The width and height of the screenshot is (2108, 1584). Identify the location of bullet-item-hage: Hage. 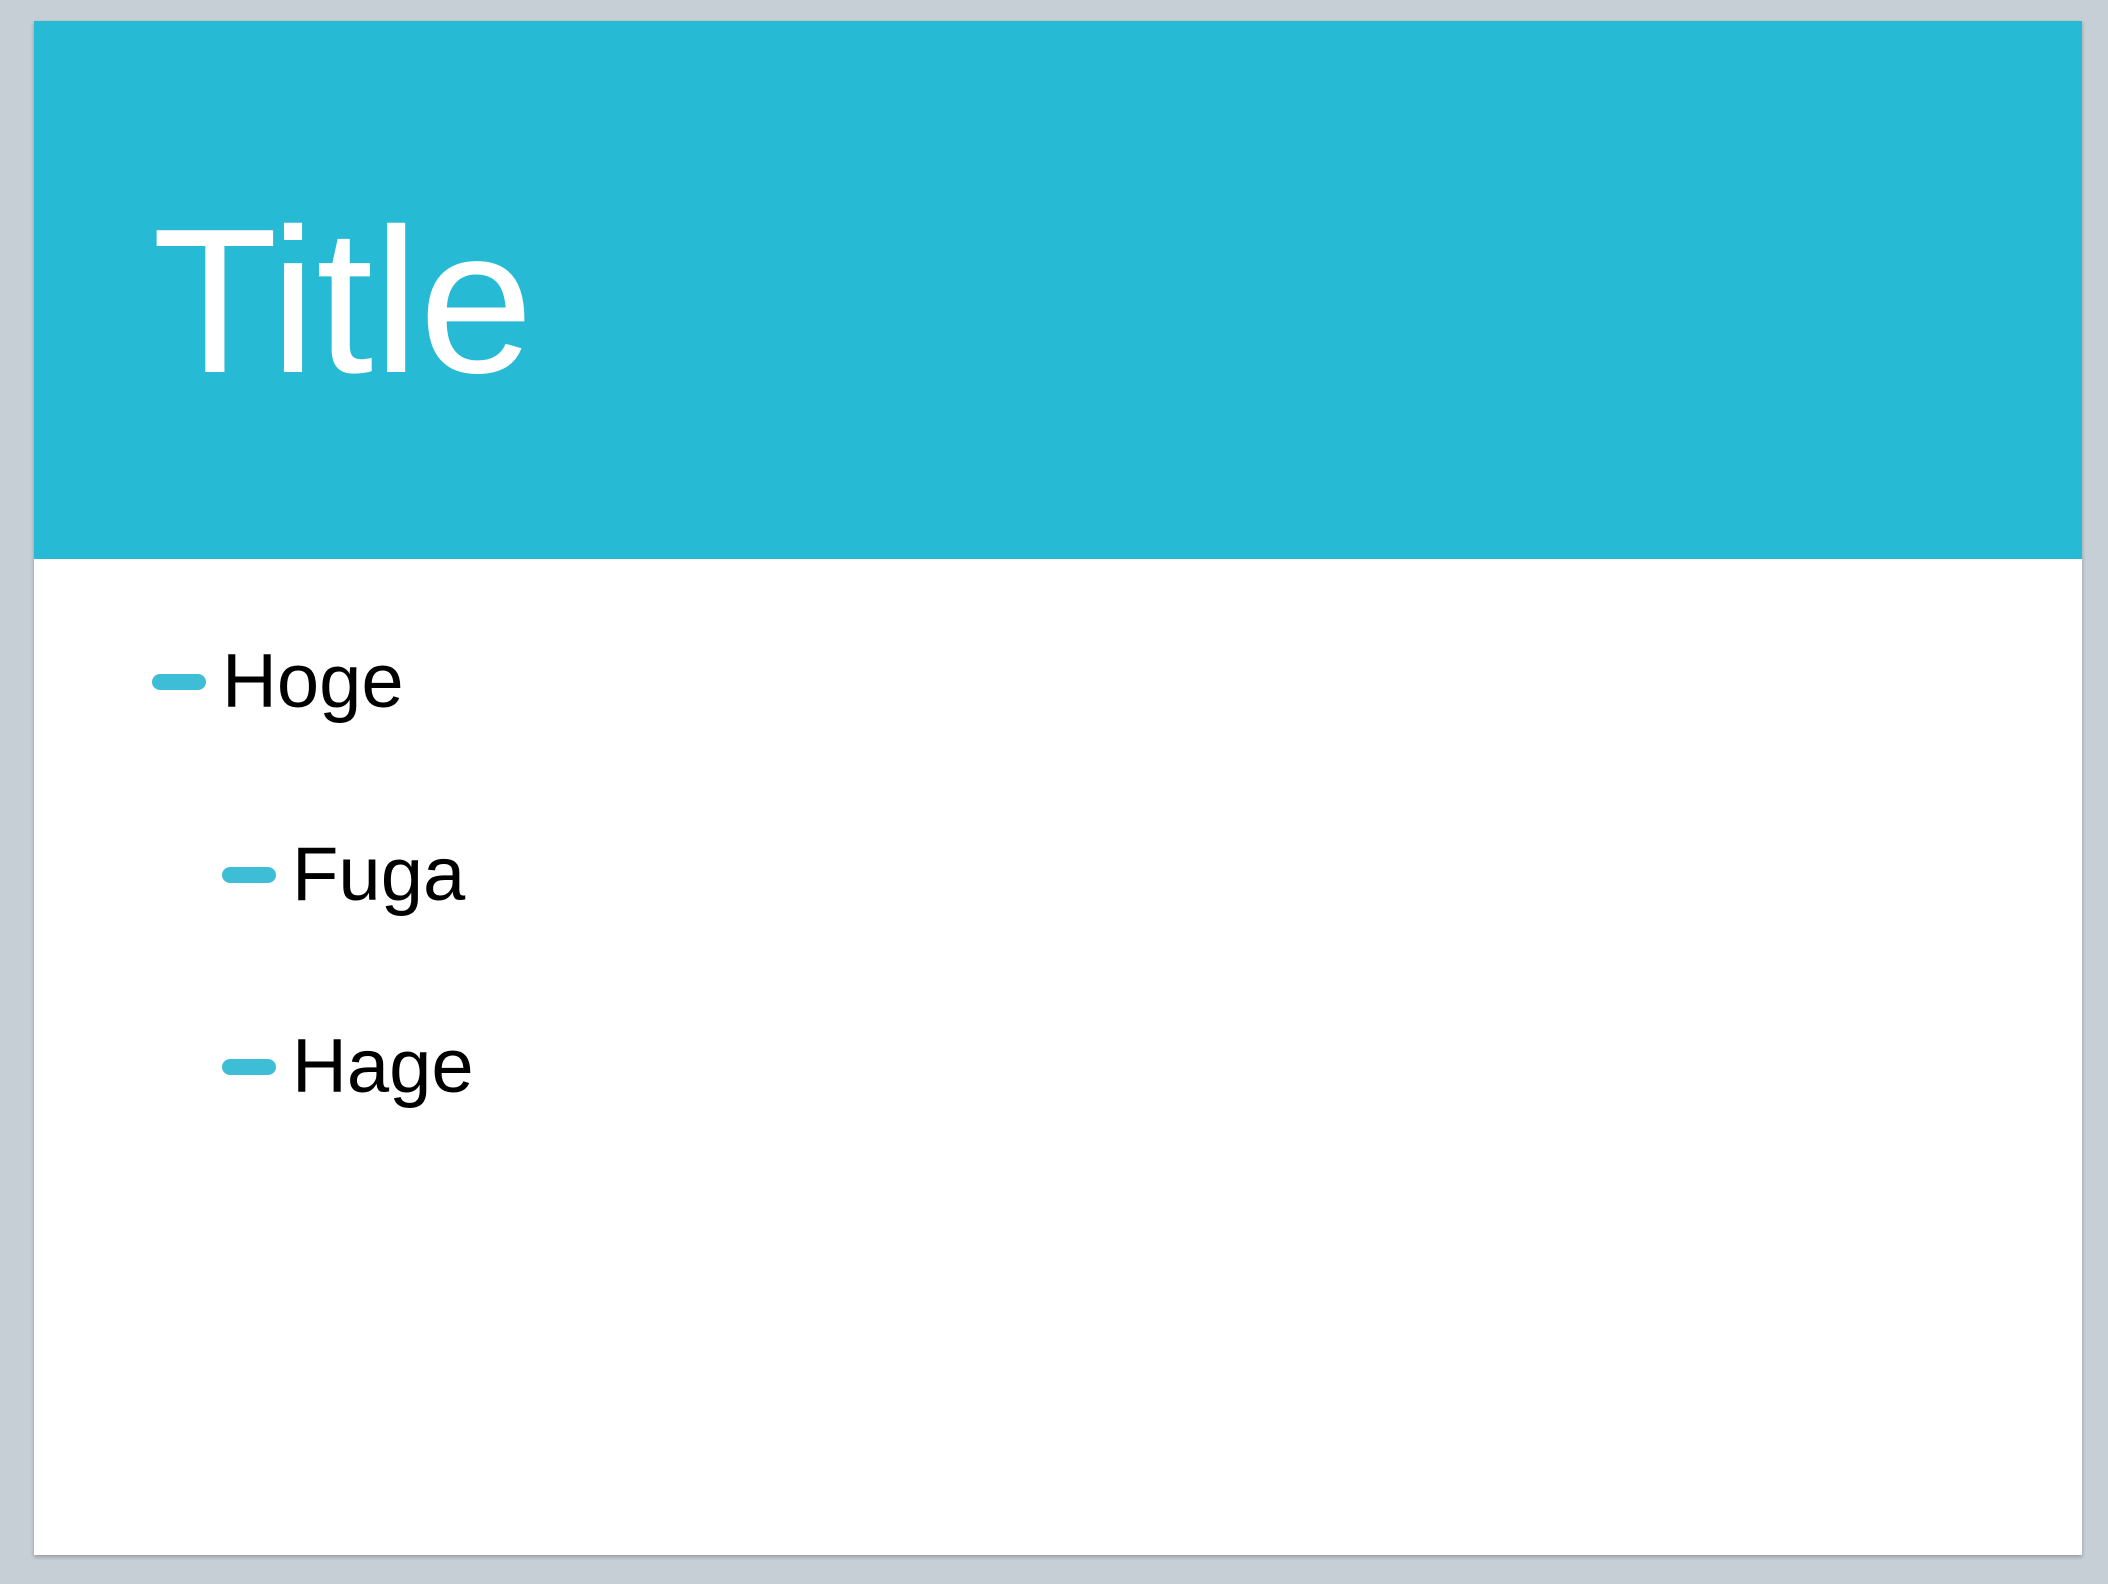
(348, 1067).